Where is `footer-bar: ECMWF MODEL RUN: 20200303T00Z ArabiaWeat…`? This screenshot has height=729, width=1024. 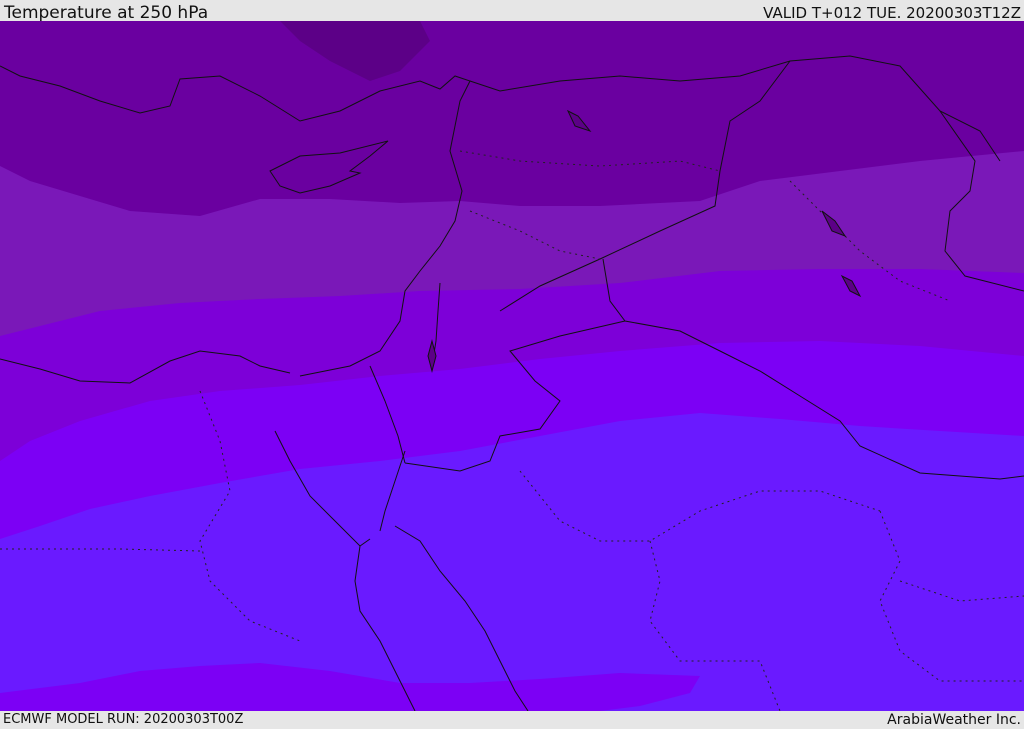 footer-bar: ECMWF MODEL RUN: 20200303T00Z ArabiaWeat… is located at coordinates (512, 720).